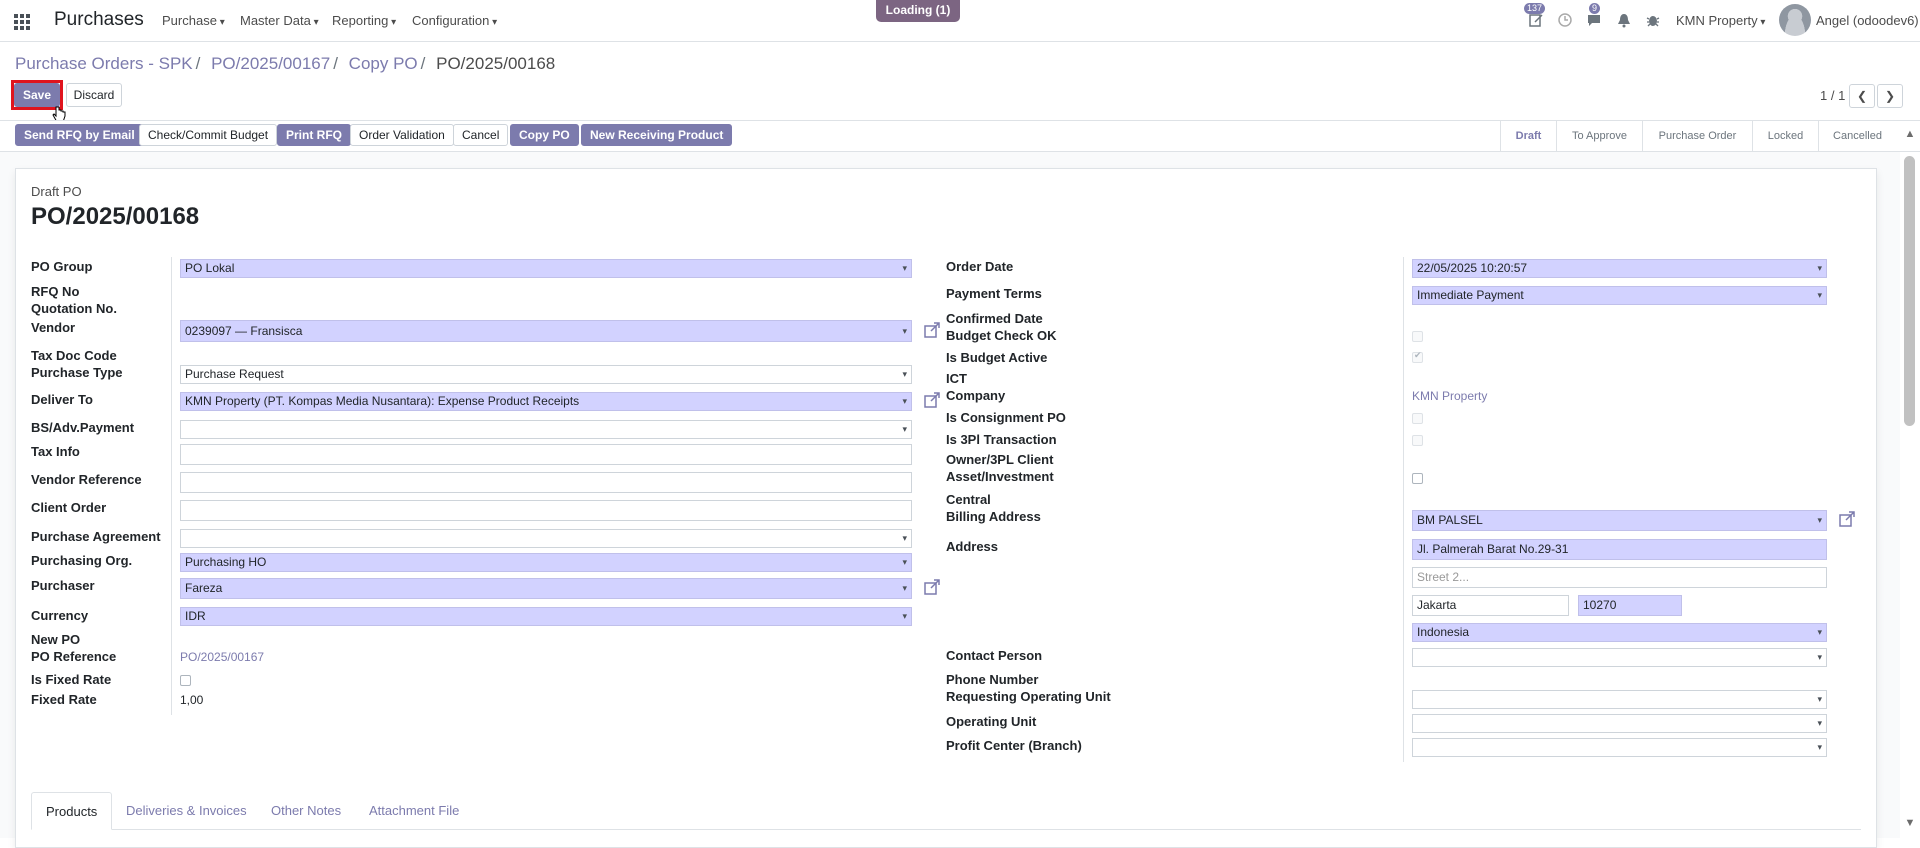 This screenshot has width=1920, height=848. What do you see at coordinates (1417, 336) in the screenshot?
I see `budget-check-ok-checkbox` at bounding box center [1417, 336].